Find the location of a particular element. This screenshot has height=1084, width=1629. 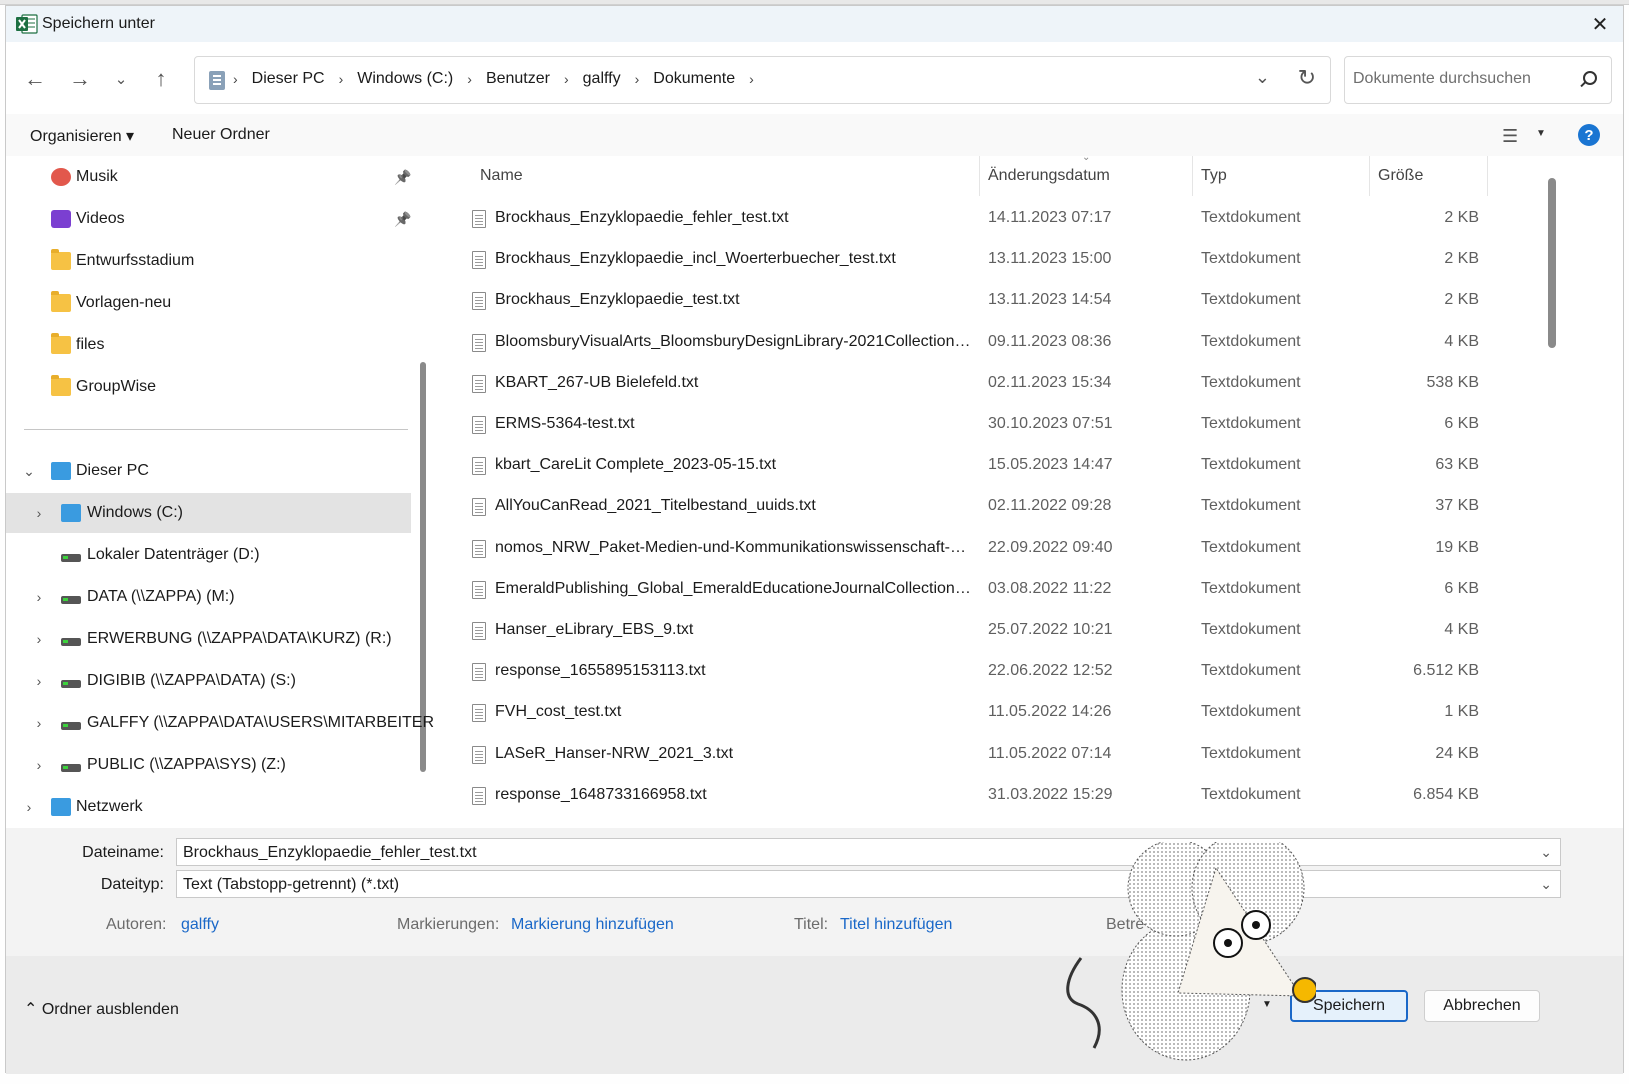

cancel-button-label: Abbrechen is located at coordinates (1482, 1005).